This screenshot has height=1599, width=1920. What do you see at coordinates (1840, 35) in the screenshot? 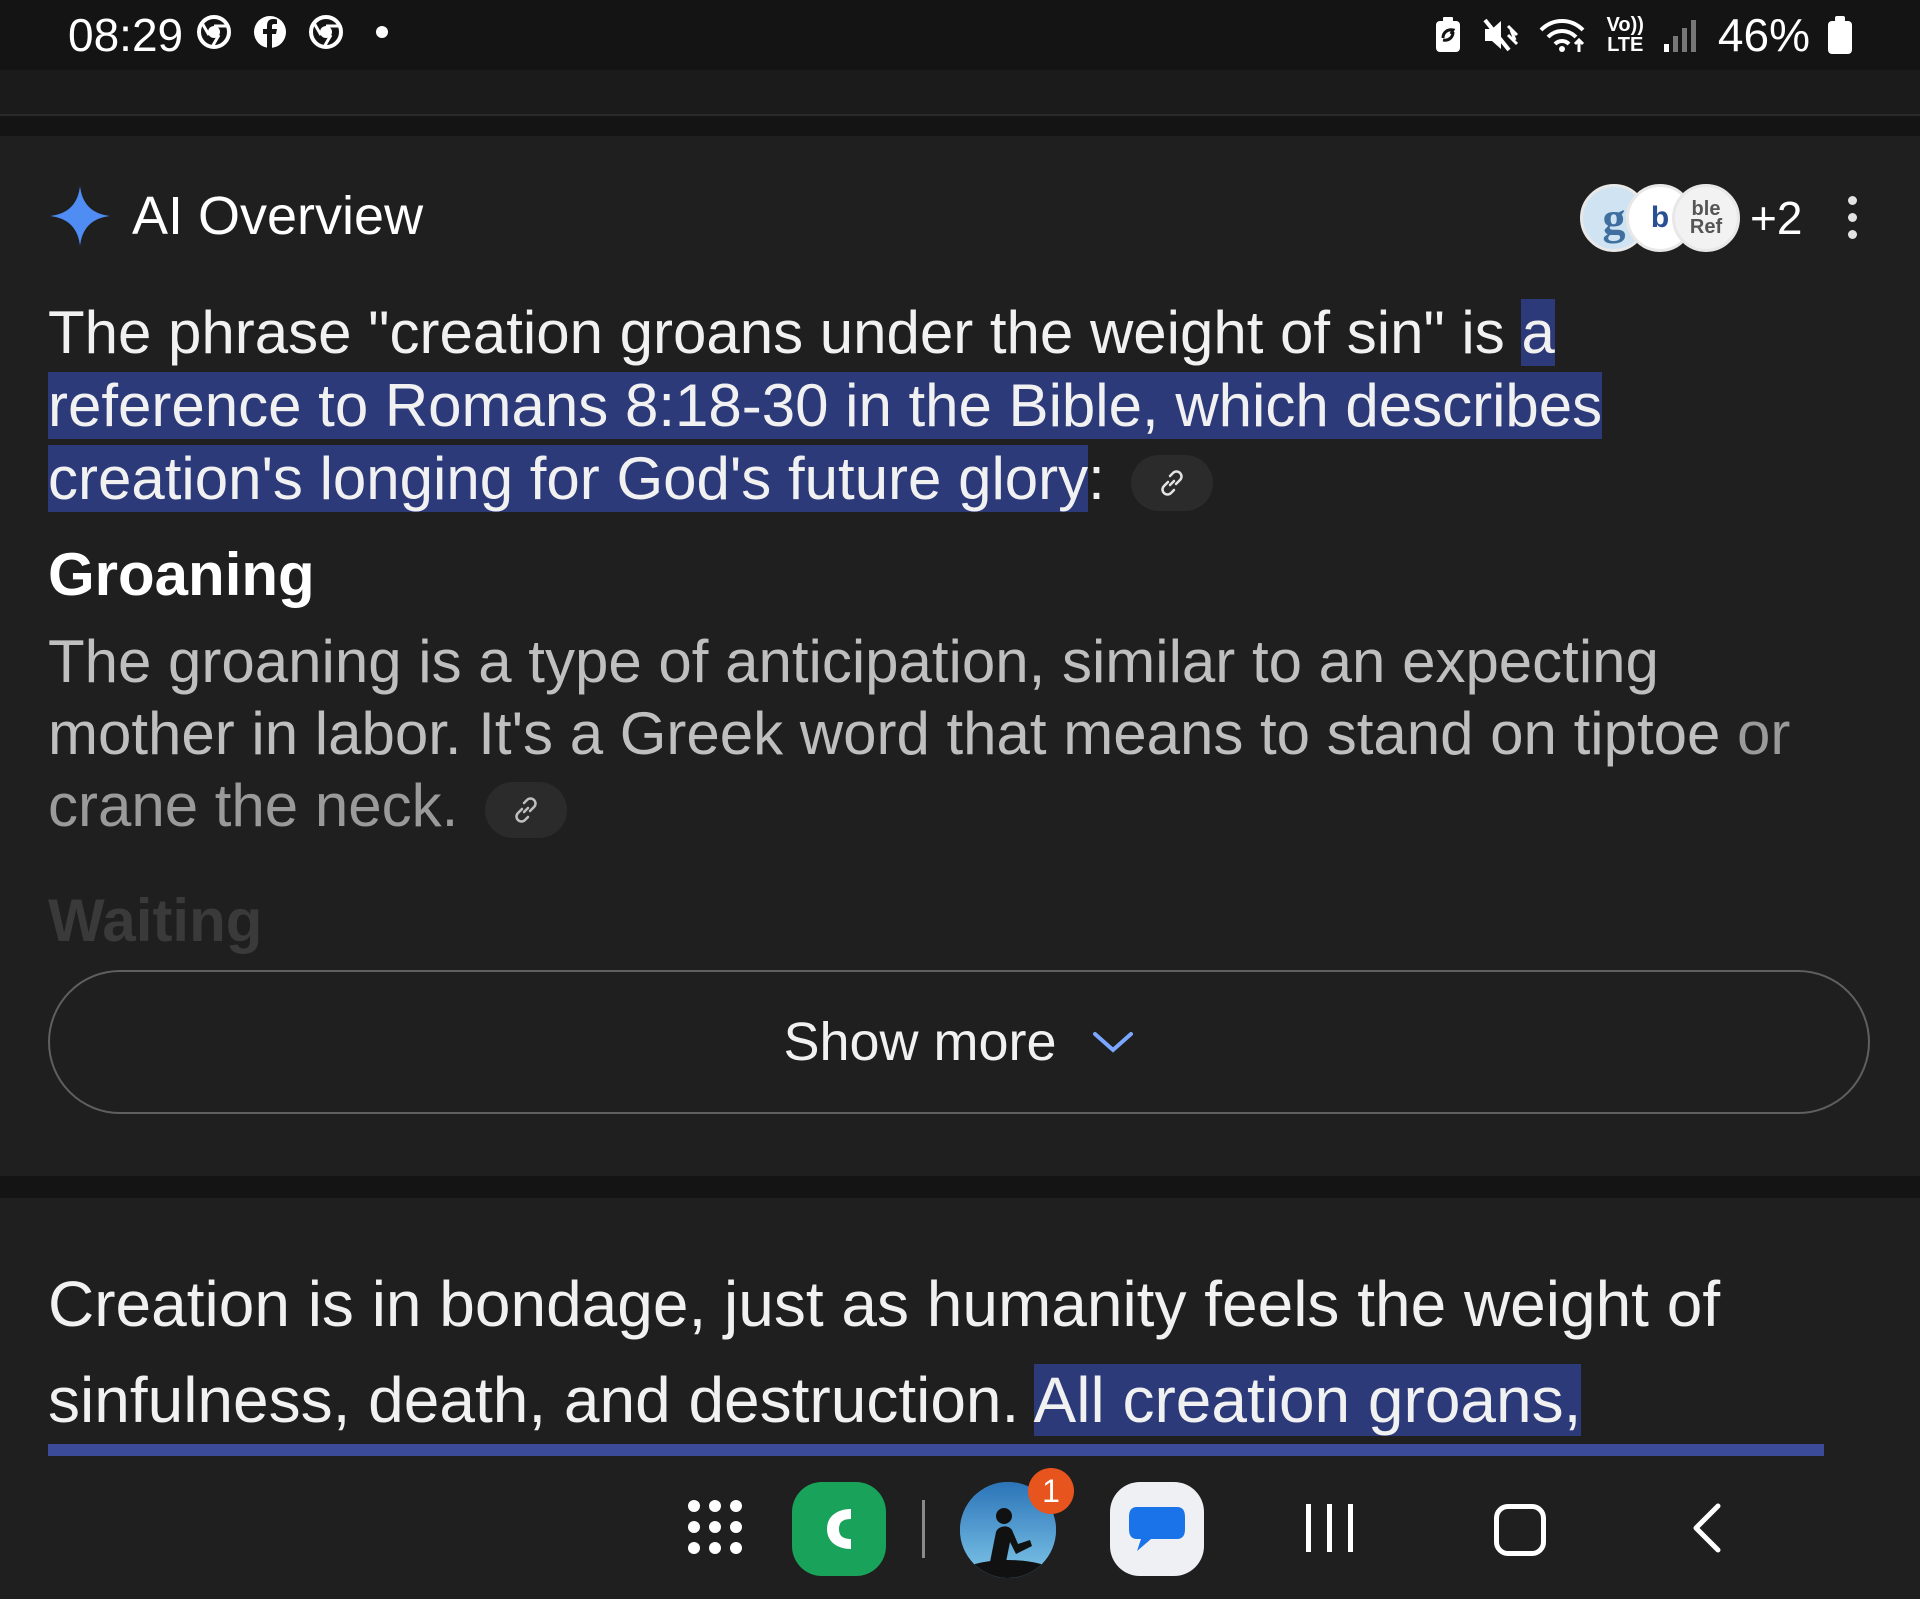
I see `battery-icon` at bounding box center [1840, 35].